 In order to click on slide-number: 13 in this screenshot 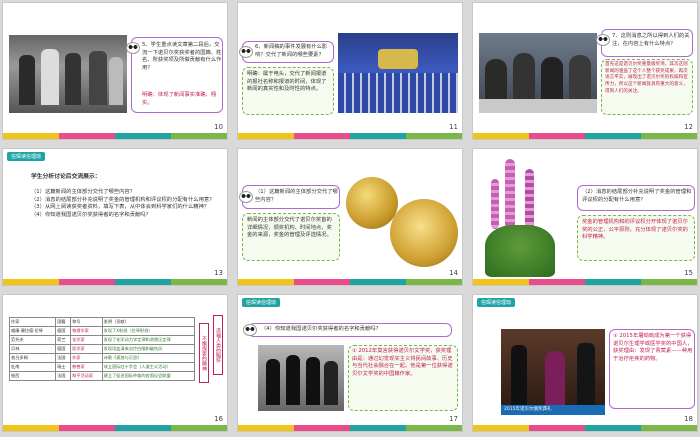, I will do `click(218, 273)`.